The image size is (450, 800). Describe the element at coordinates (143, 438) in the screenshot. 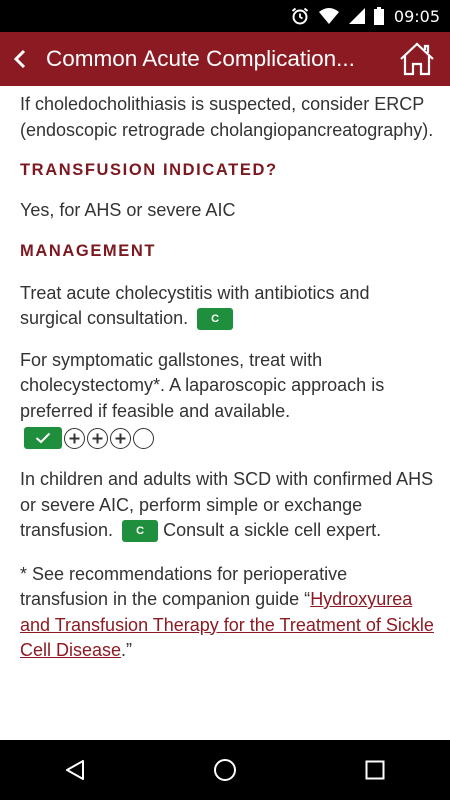

I see `empty-circle-icon` at that location.